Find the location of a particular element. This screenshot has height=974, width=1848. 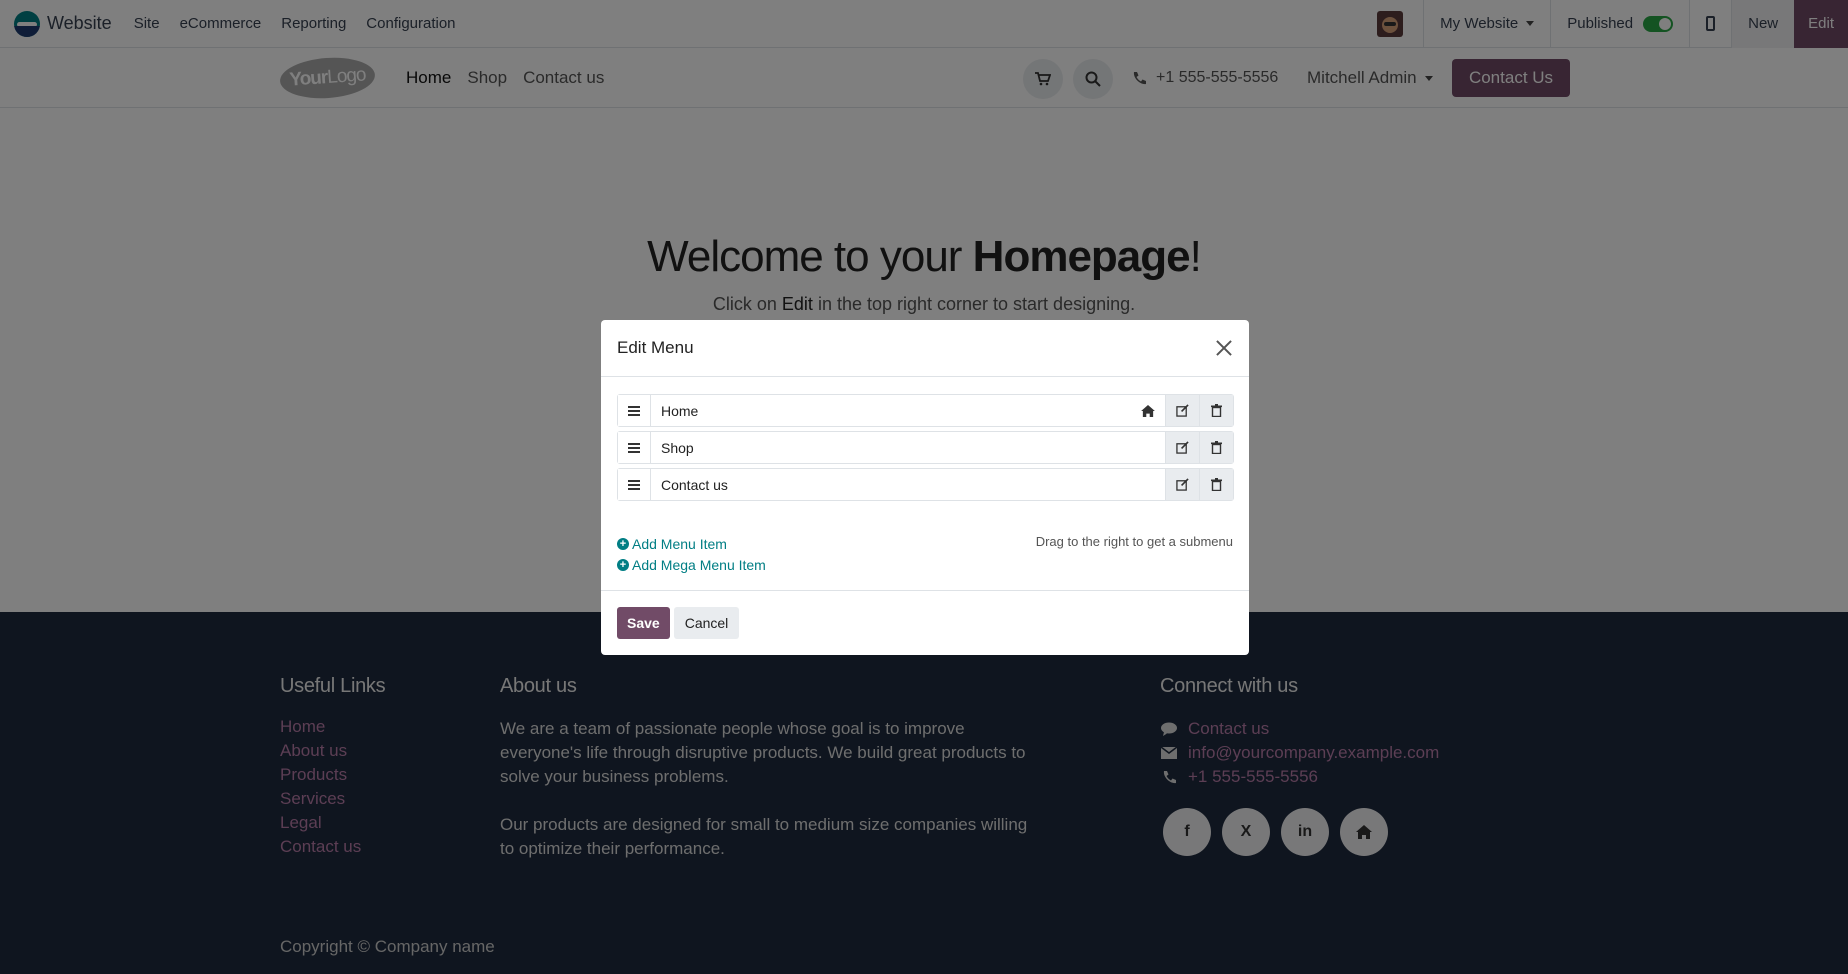

menu-item-row-shop: Shop is located at coordinates (925, 447).